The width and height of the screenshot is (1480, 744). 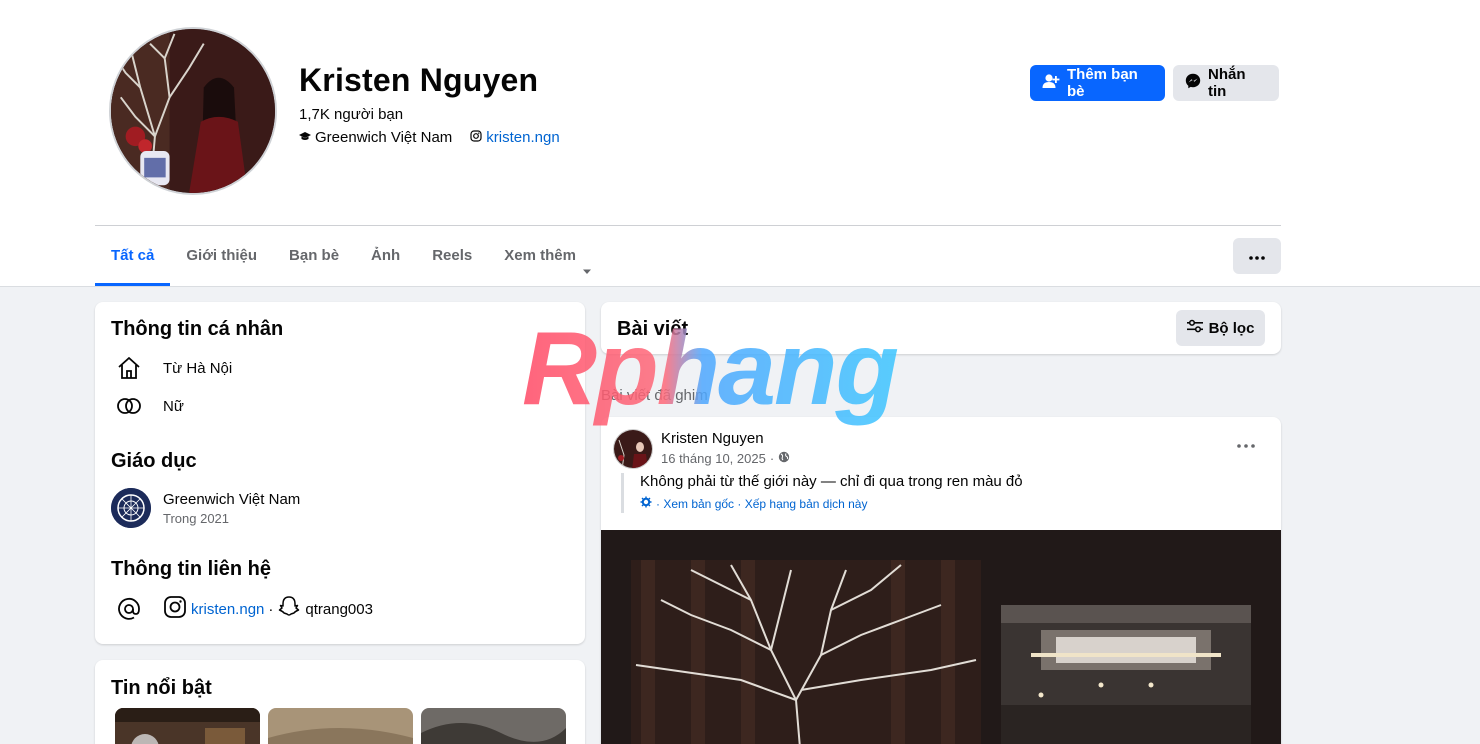 I want to click on school-name: Greenwich Việt Nam, so click(x=232, y=499).